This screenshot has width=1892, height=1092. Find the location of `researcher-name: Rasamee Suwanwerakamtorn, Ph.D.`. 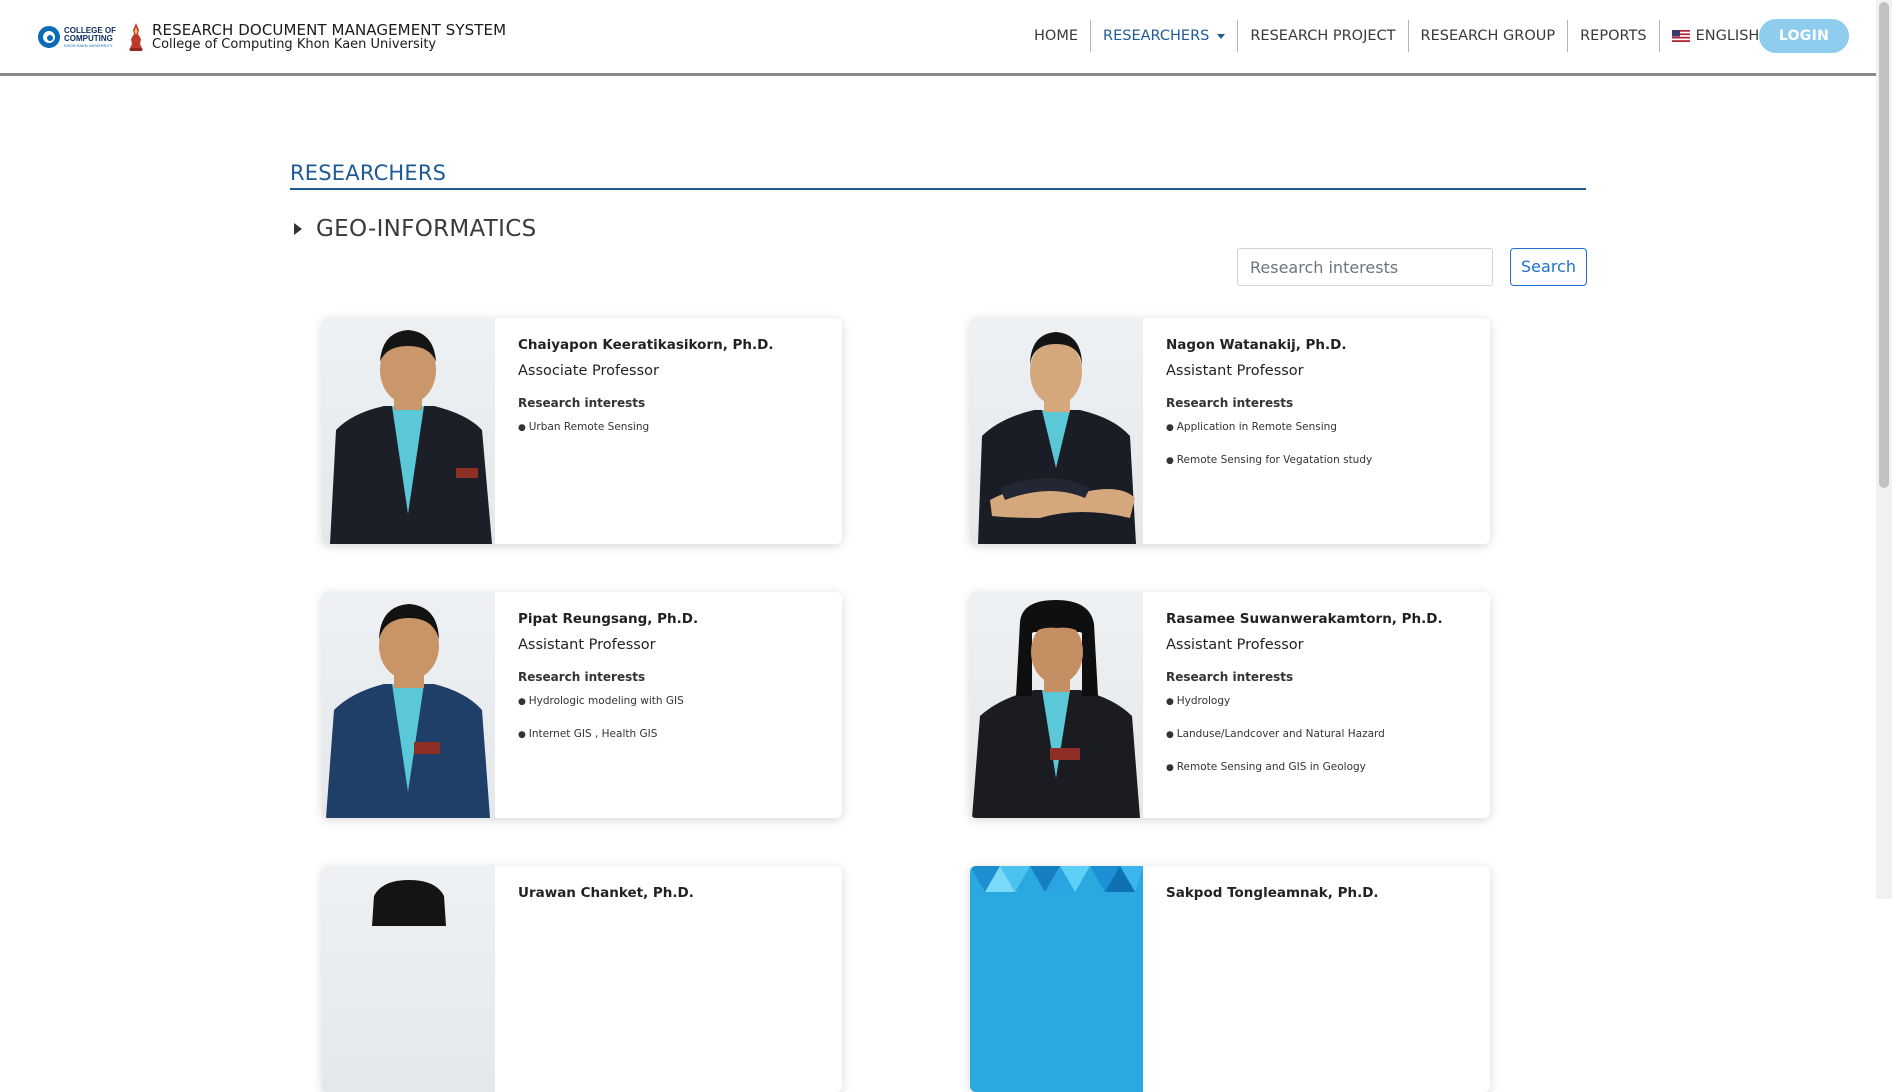

researcher-name: Rasamee Suwanwerakamtorn, Ph.D. is located at coordinates (1321, 619).